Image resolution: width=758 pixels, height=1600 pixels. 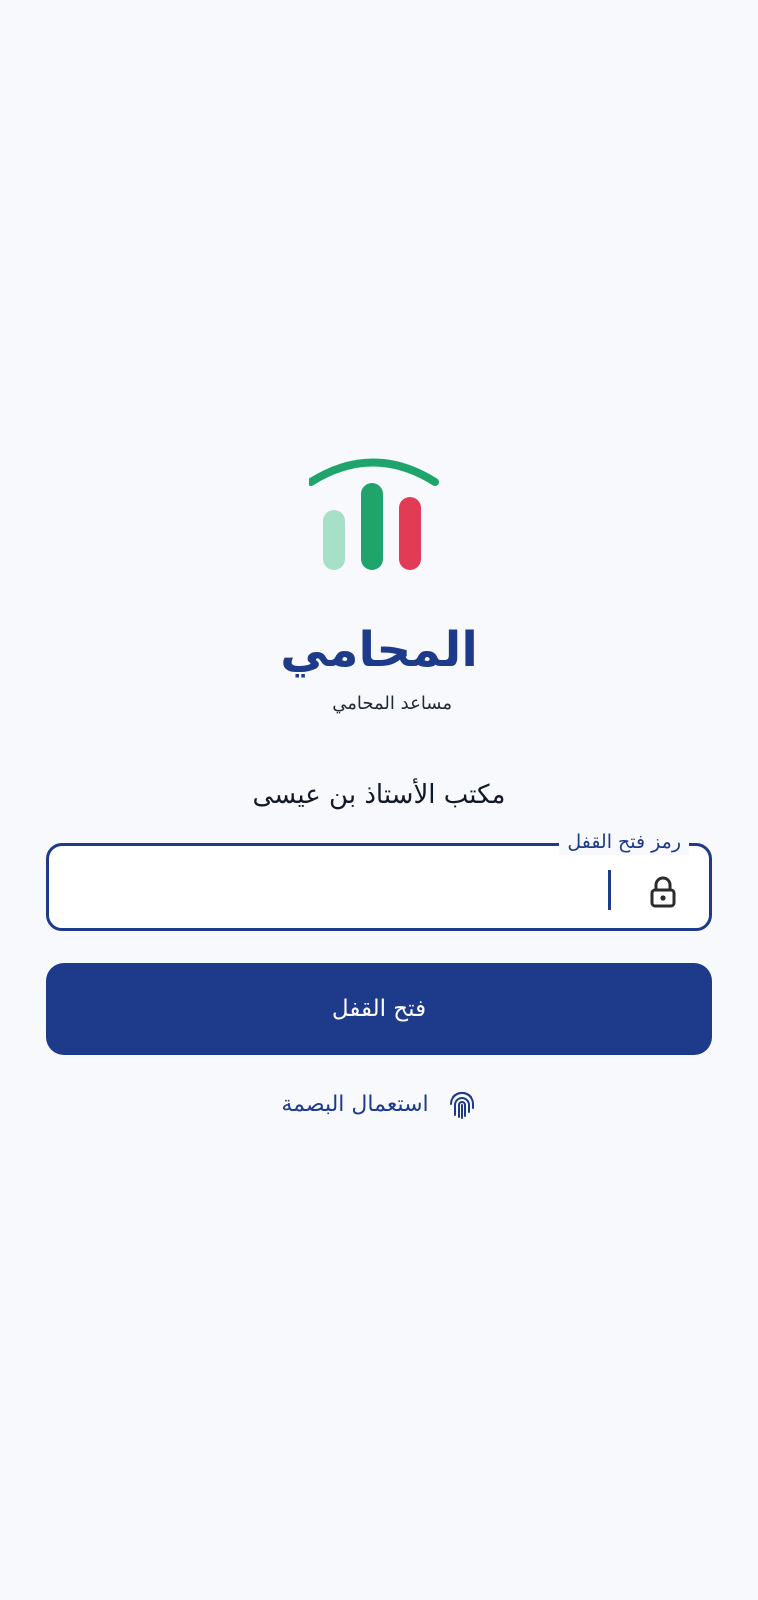 I want to click on brand-subtitle: مساعد المحامي, so click(x=392, y=703).